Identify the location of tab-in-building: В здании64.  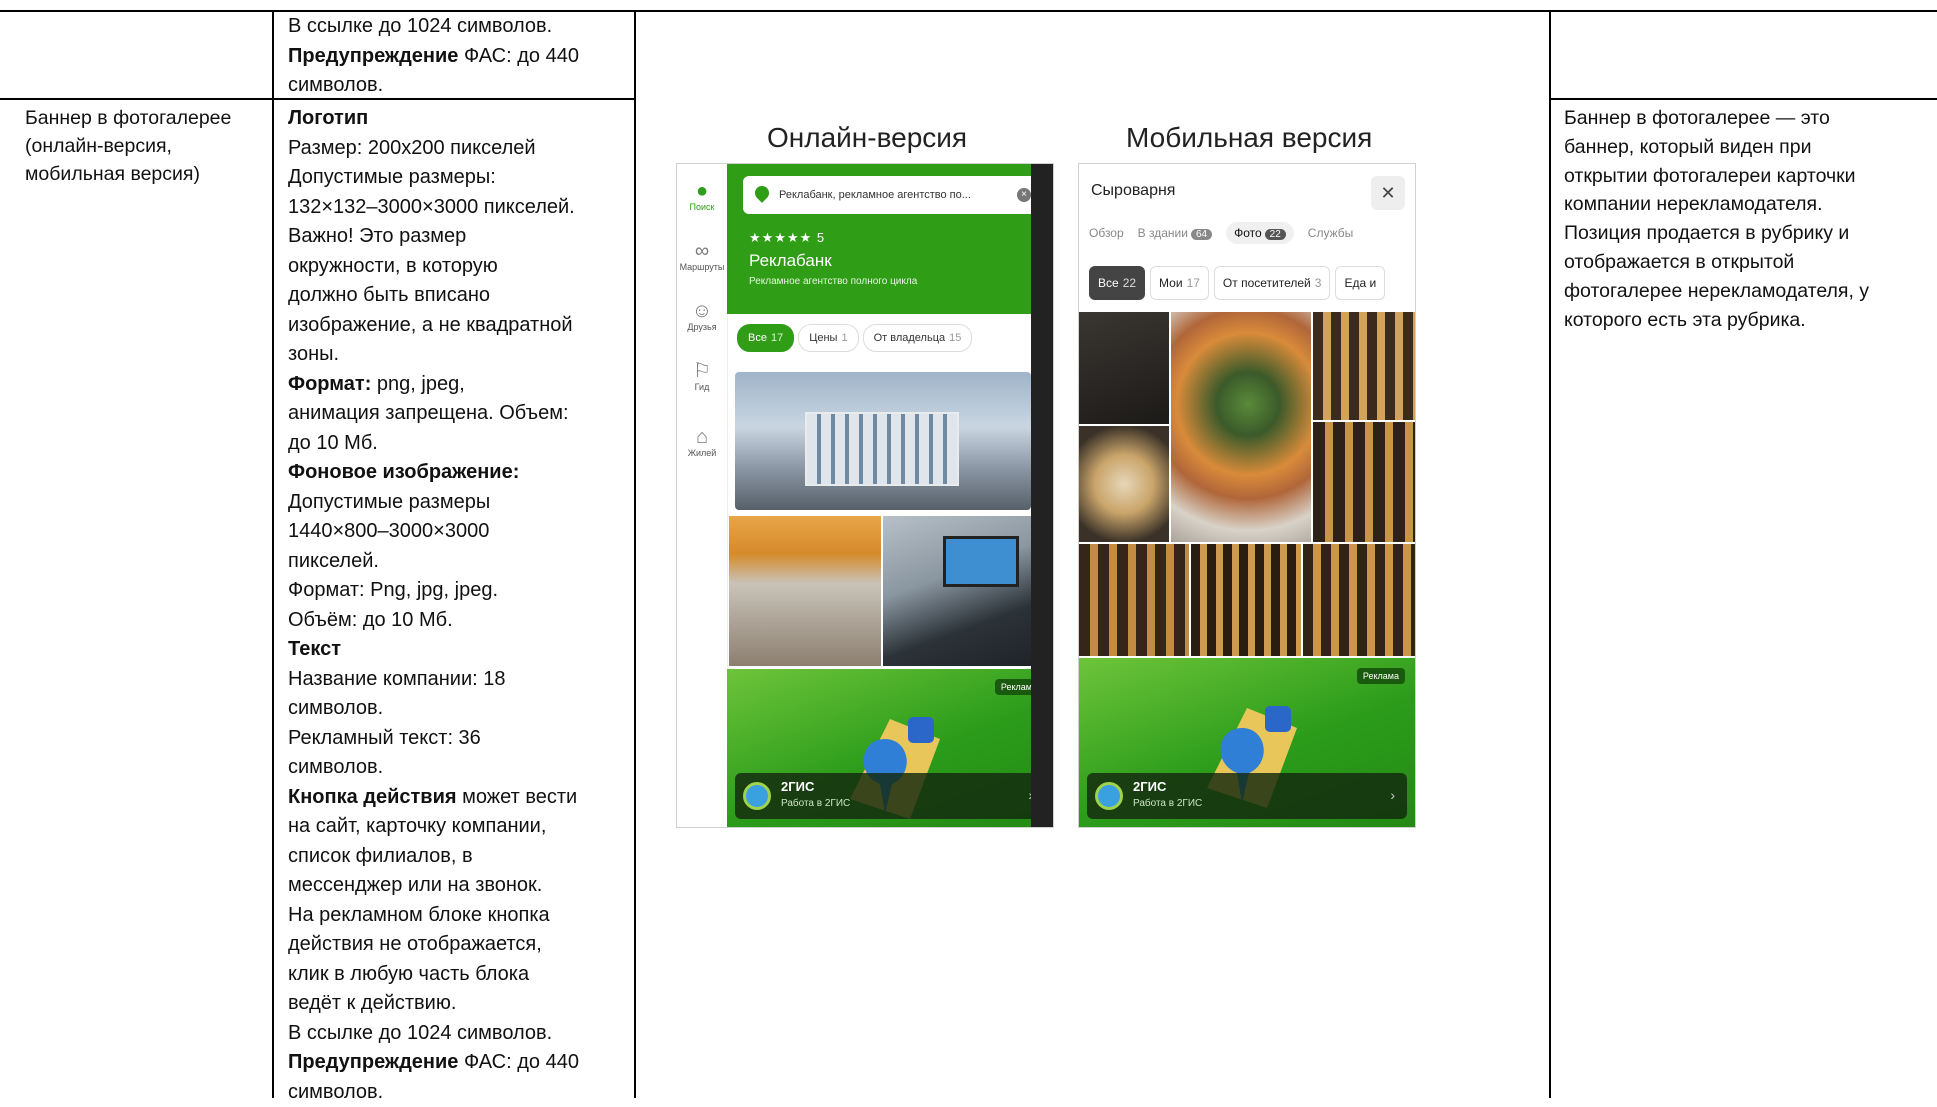
(1175, 233).